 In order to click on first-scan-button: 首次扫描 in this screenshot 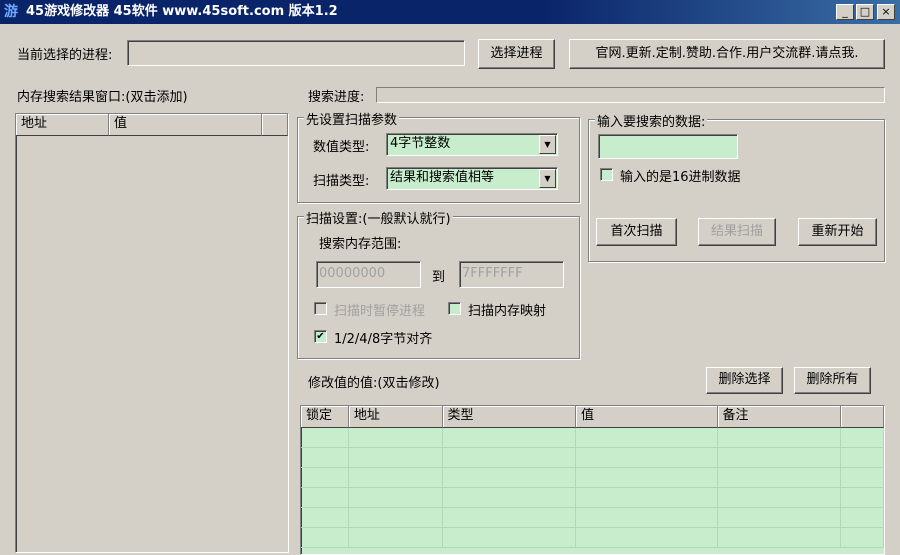, I will do `click(636, 232)`.